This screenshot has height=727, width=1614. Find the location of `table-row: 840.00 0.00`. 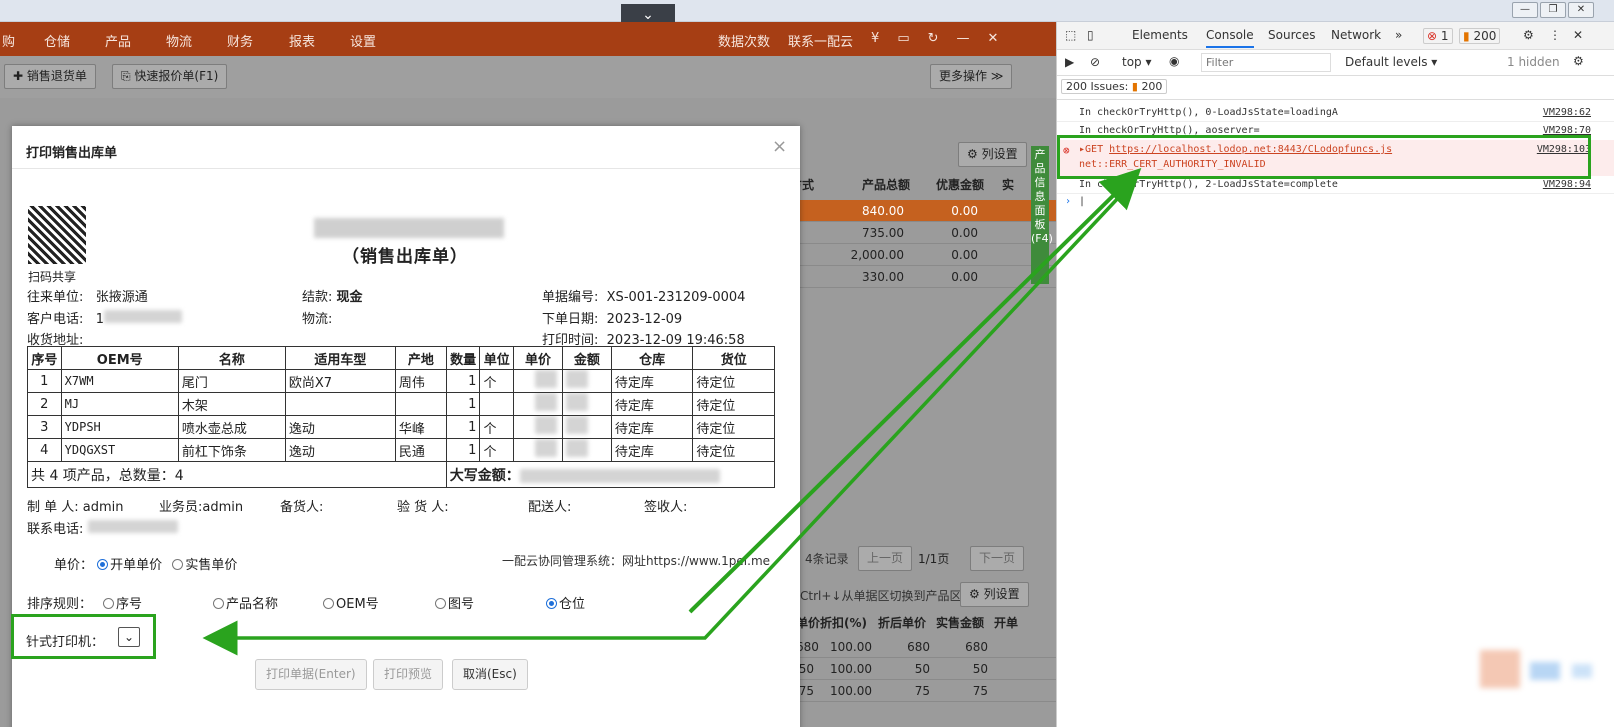

table-row: 840.00 0.00 is located at coordinates (923, 211).